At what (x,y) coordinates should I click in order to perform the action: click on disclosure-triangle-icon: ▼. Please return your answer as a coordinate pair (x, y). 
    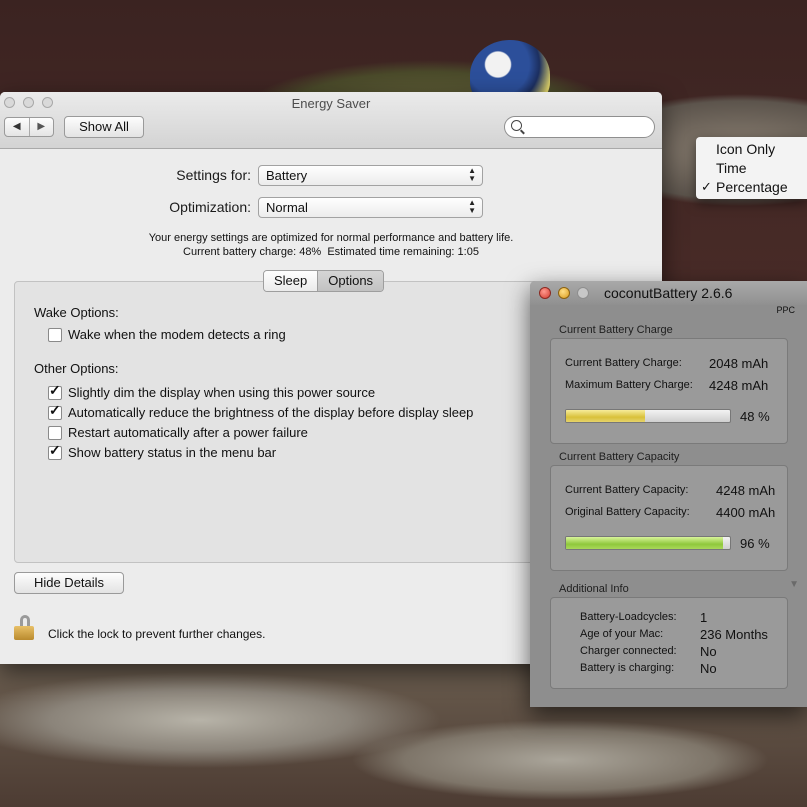
    Looking at the image, I should click on (794, 584).